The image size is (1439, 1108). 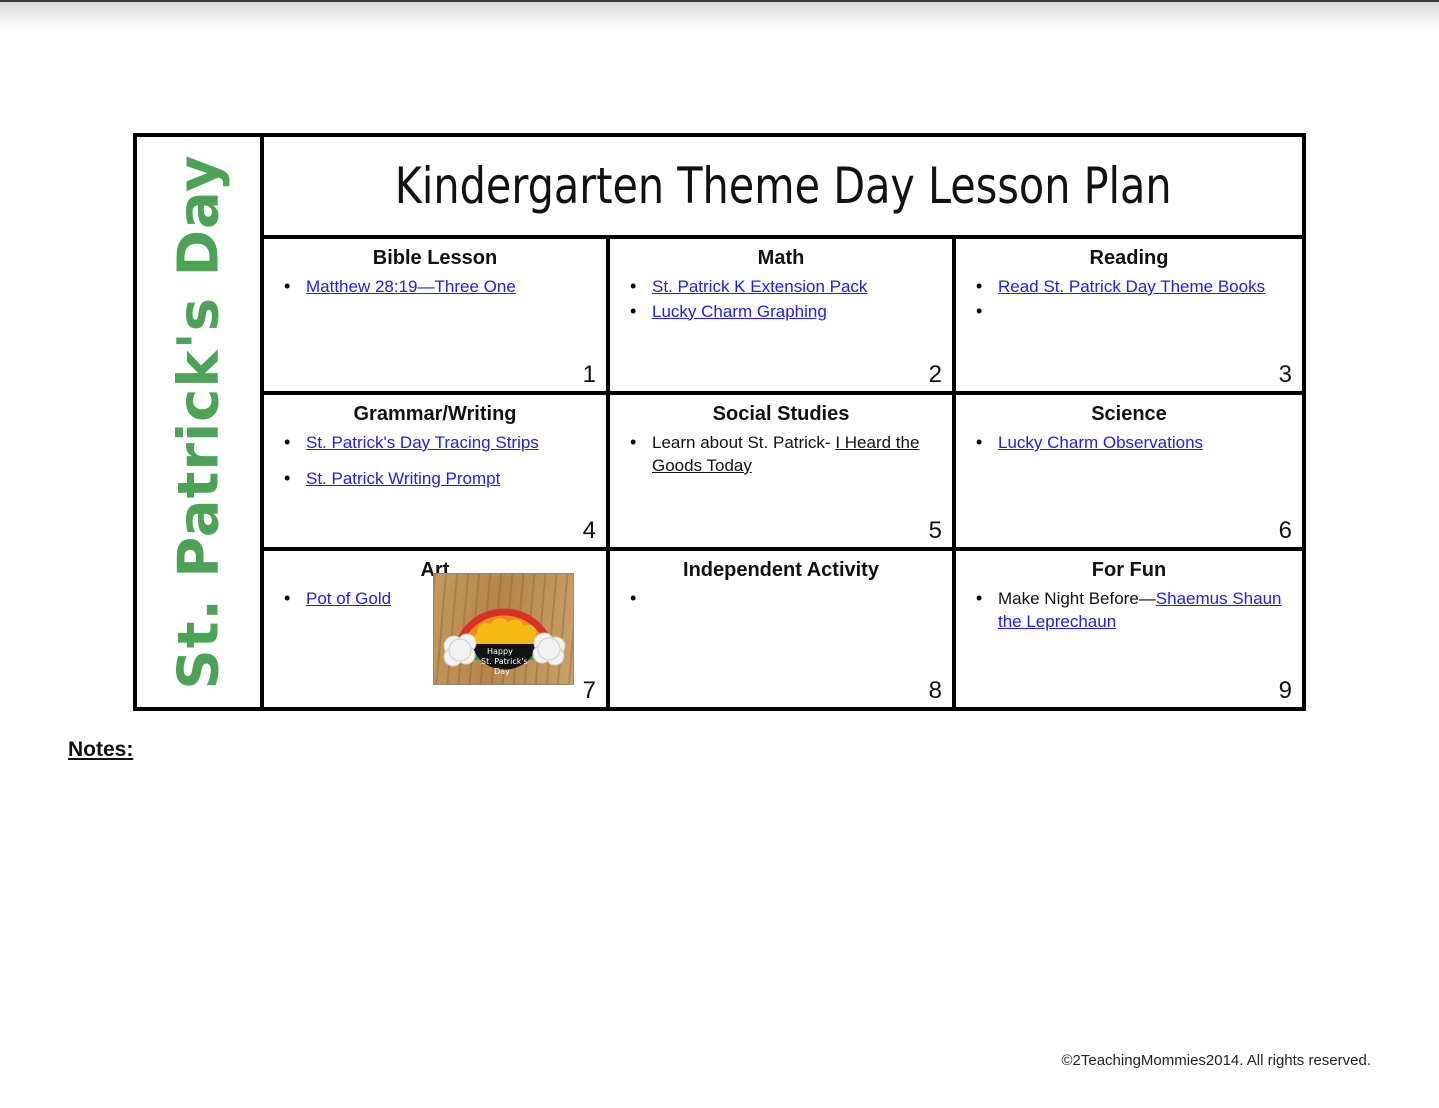 I want to click on list-item: St. Patrick K Extension Pack, so click(x=785, y=287).